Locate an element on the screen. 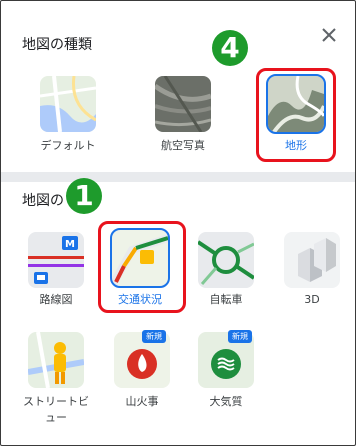  detail-wildfire-label: 山火事 is located at coordinates (142, 401).